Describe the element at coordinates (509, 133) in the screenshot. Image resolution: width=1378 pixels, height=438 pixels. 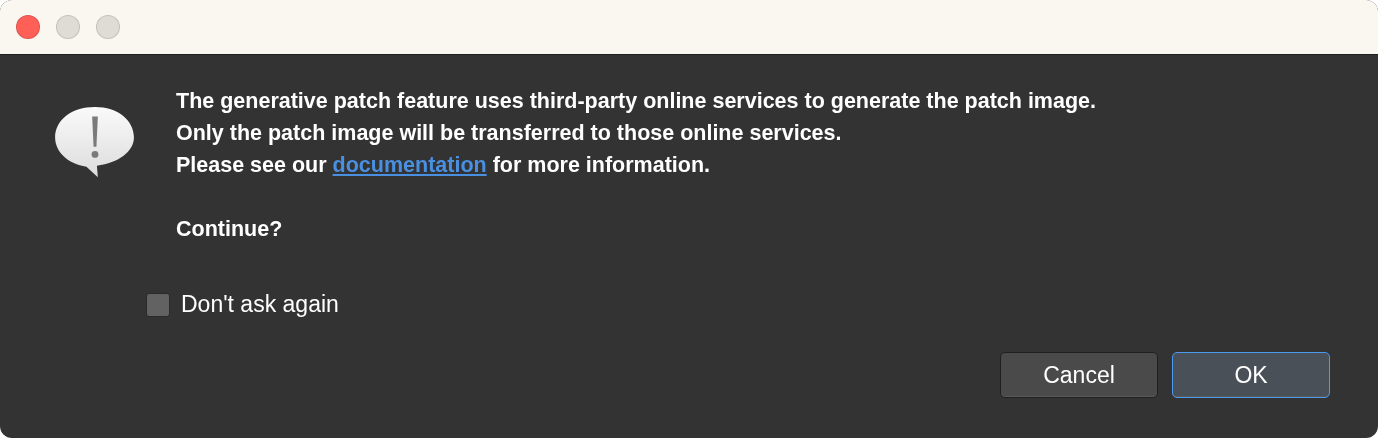
I see `message-text: Only the patch image will be transferred to those online services.` at that location.